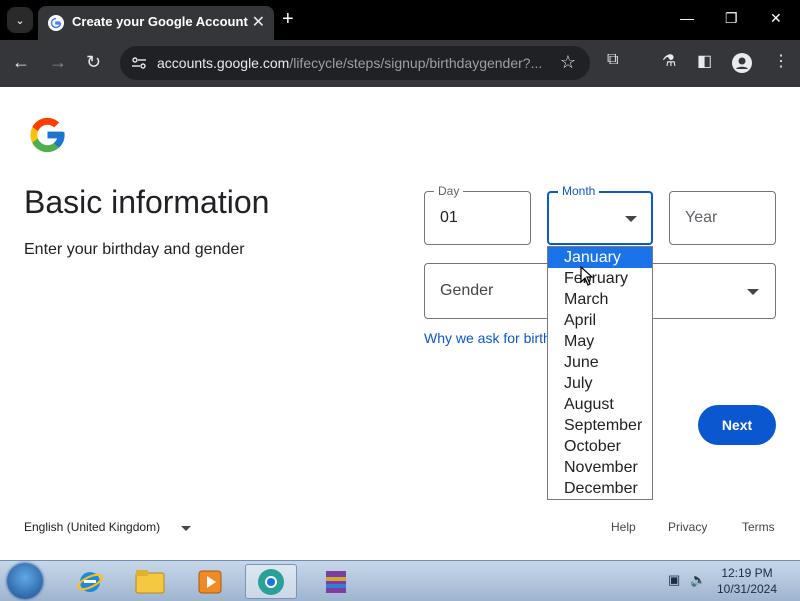 This screenshot has height=601, width=800. What do you see at coordinates (258, 22) in the screenshot?
I see `close-icon: ✕` at bounding box center [258, 22].